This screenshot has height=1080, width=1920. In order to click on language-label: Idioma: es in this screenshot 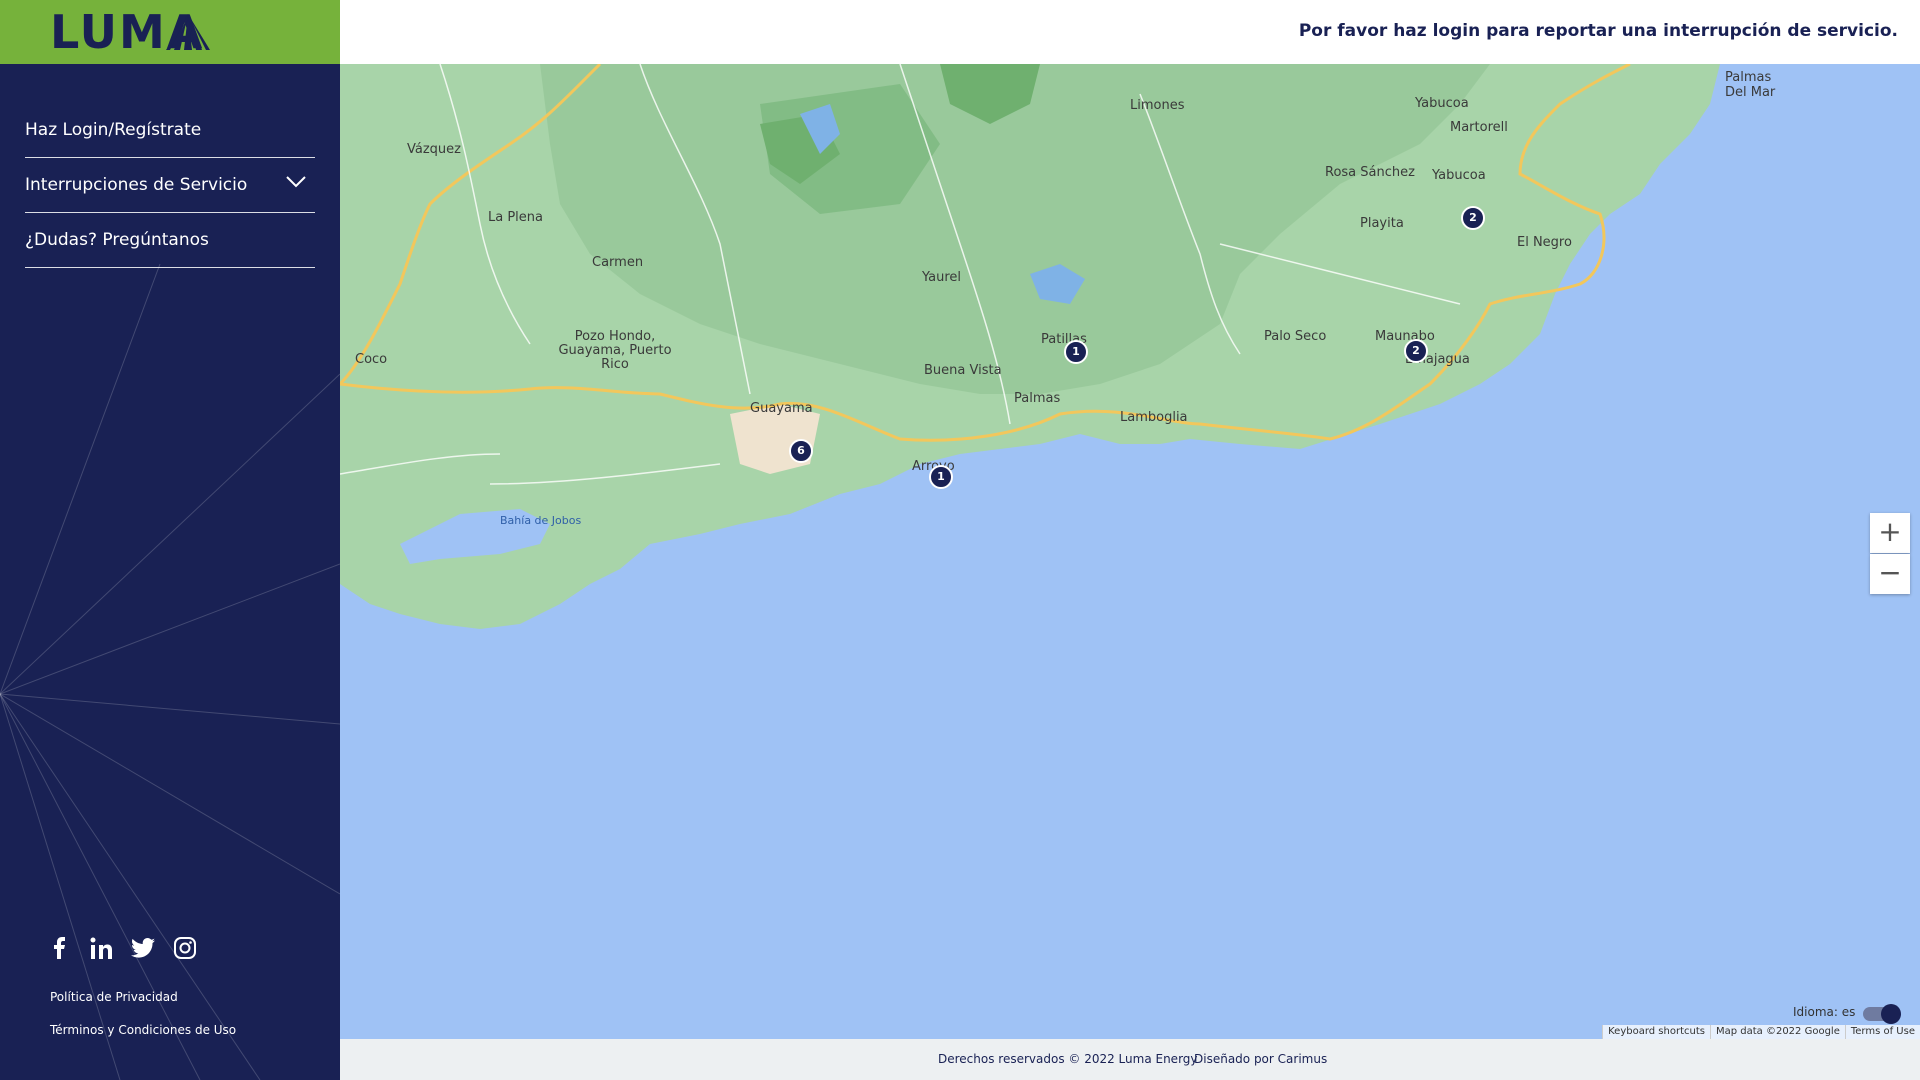, I will do `click(1824, 1012)`.